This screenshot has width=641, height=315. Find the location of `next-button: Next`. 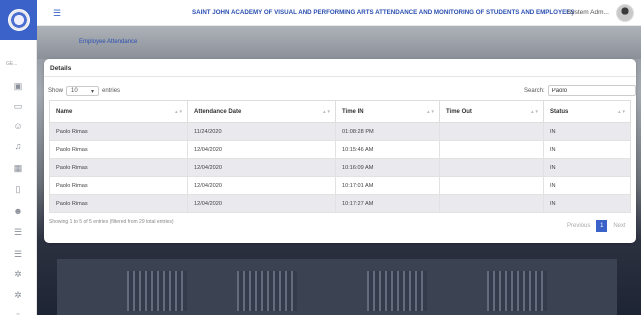

next-button: Next is located at coordinates (619, 226).